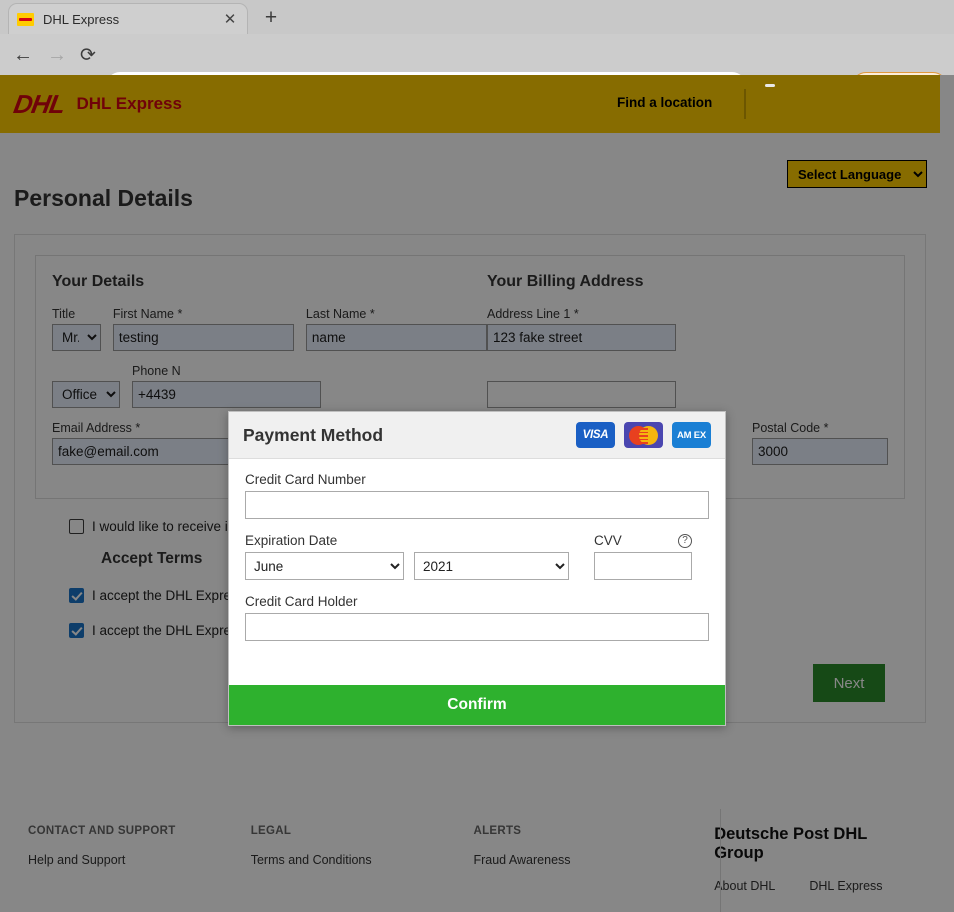 Image resolution: width=954 pixels, height=912 pixels. I want to click on phone-row: Office Phone N, so click(269, 386).